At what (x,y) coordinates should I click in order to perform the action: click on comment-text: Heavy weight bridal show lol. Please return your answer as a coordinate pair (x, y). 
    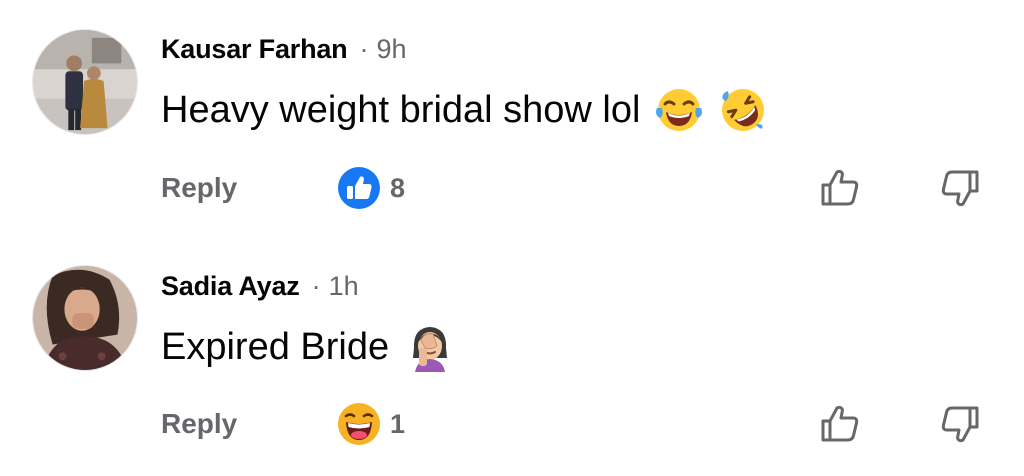
    Looking at the image, I should click on (401, 109).